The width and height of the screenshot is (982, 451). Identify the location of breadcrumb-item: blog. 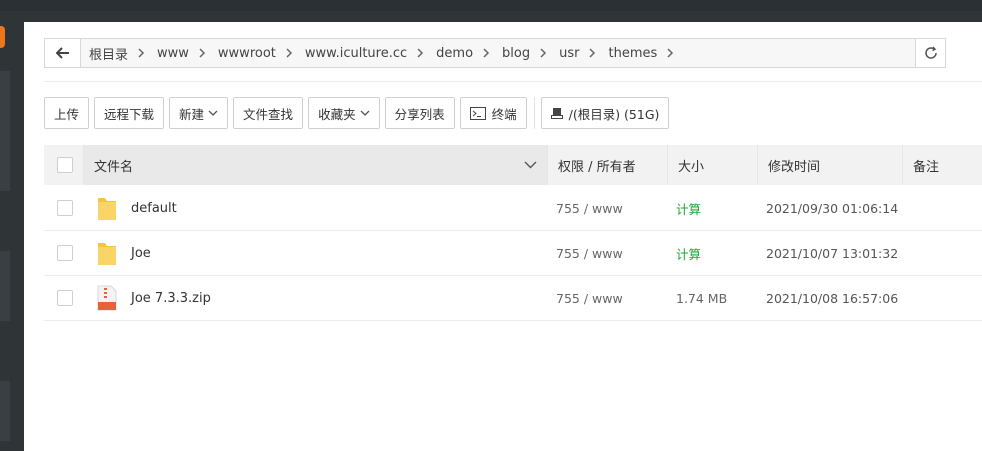
(530, 53).